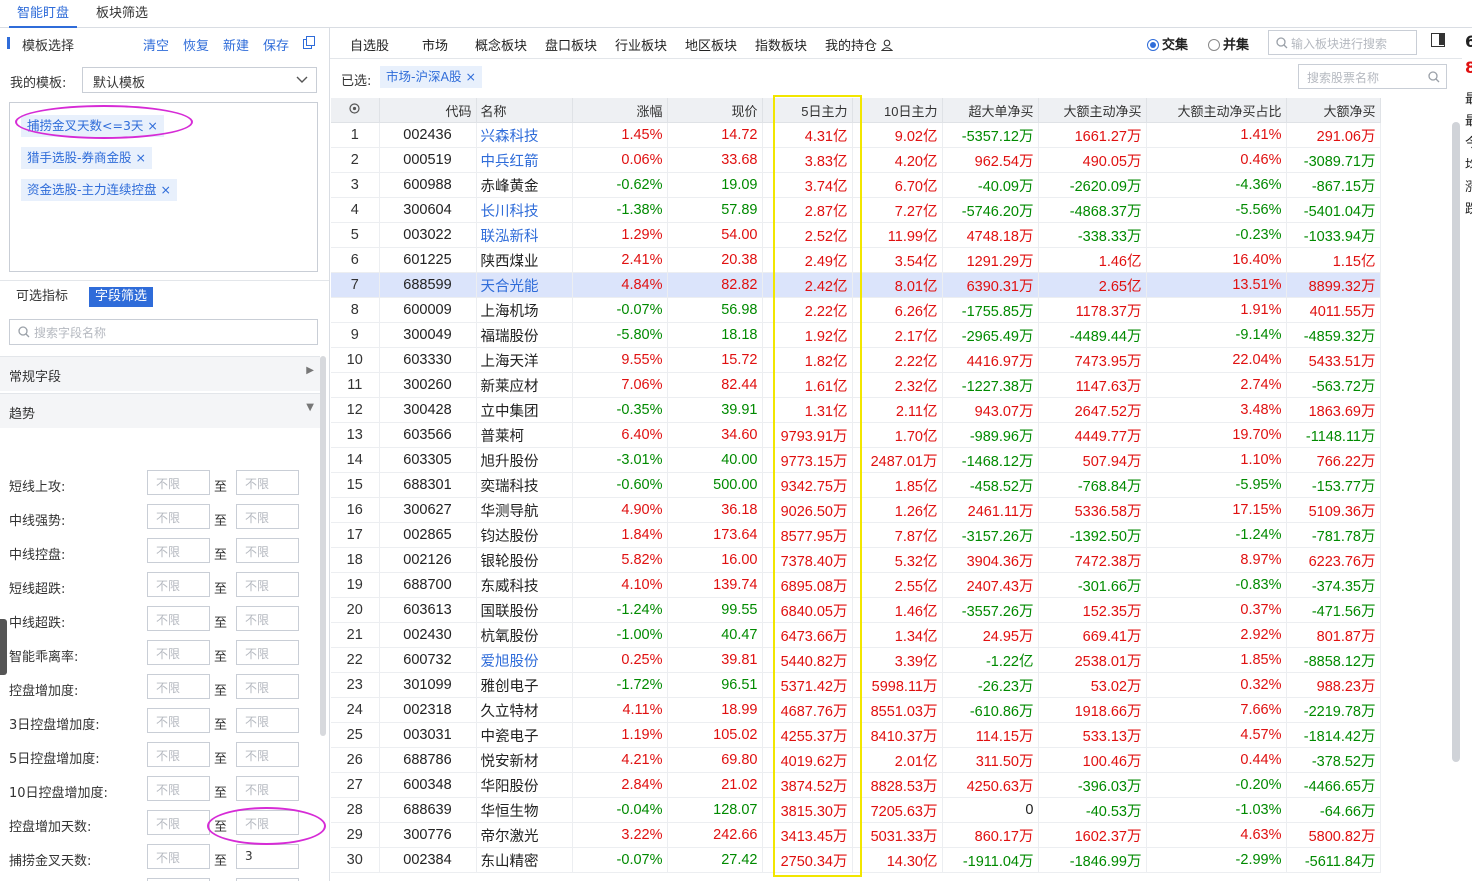 The width and height of the screenshot is (1472, 881). I want to click on selected-tag: 市场-沪深A股 ×, so click(431, 77).